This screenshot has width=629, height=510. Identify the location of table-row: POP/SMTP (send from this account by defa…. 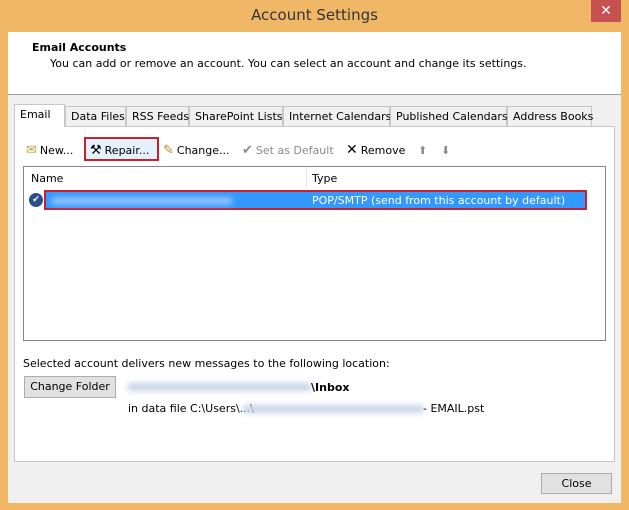
(315, 200).